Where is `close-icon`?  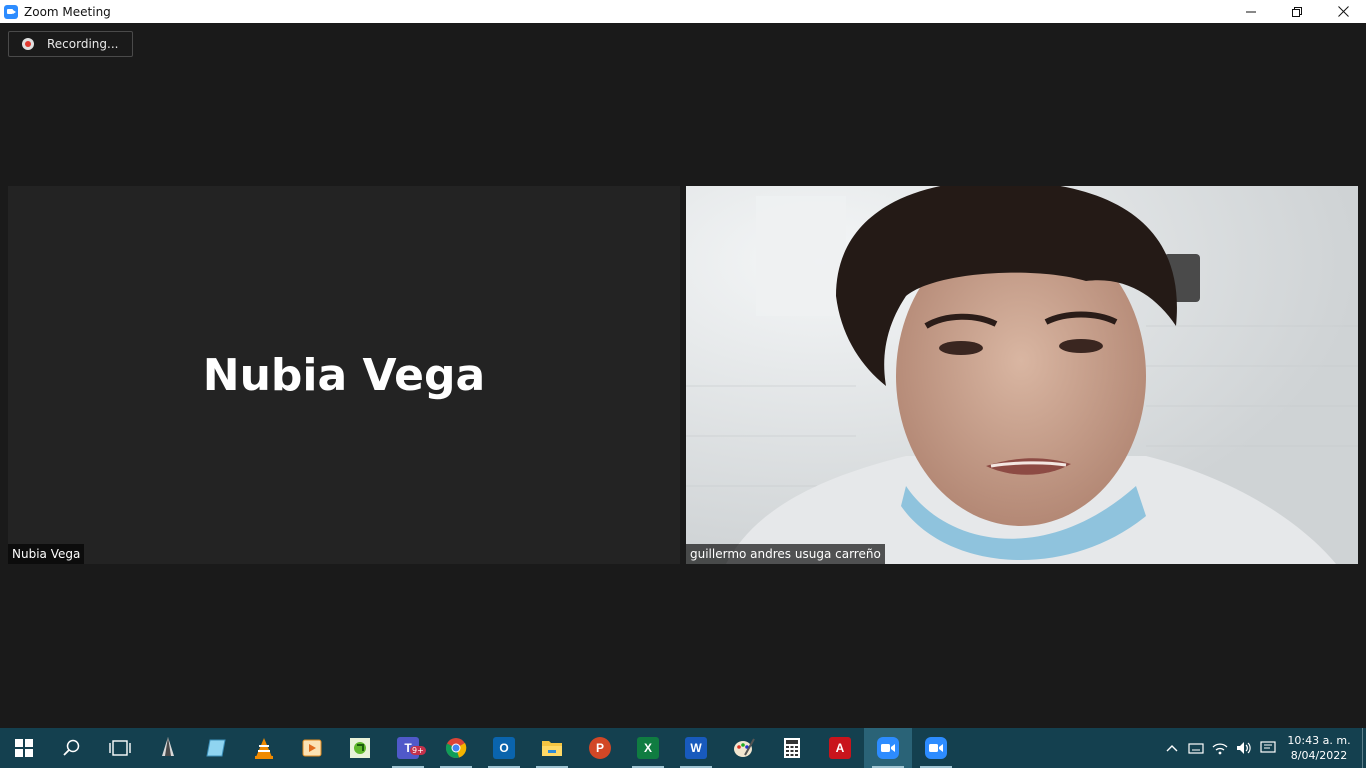 close-icon is located at coordinates (1343, 11).